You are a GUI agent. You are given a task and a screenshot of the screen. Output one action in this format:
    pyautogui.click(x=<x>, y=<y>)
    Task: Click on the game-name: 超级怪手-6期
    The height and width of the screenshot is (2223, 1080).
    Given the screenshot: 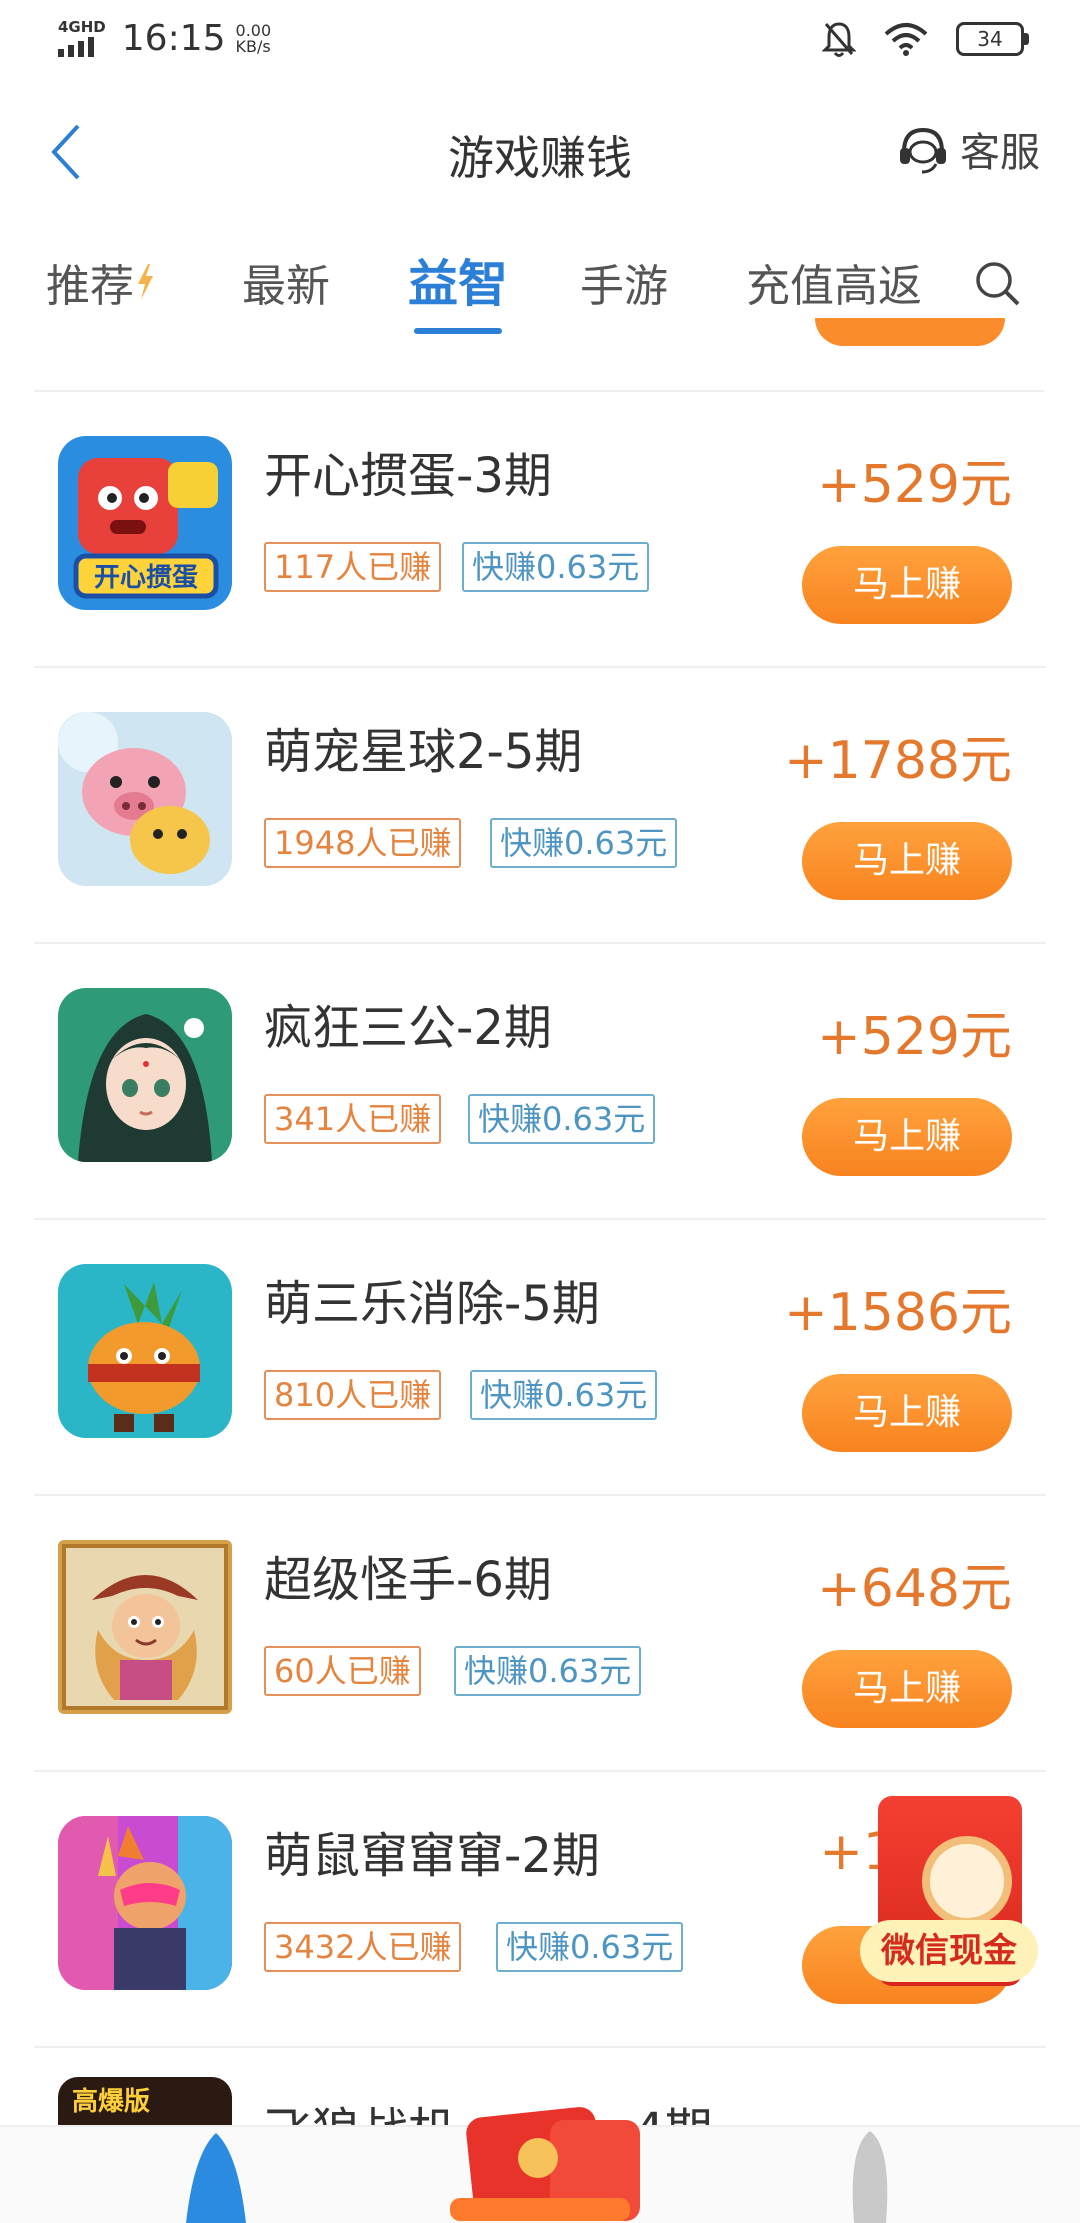 What is the action you would take?
    pyautogui.click(x=408, y=1580)
    